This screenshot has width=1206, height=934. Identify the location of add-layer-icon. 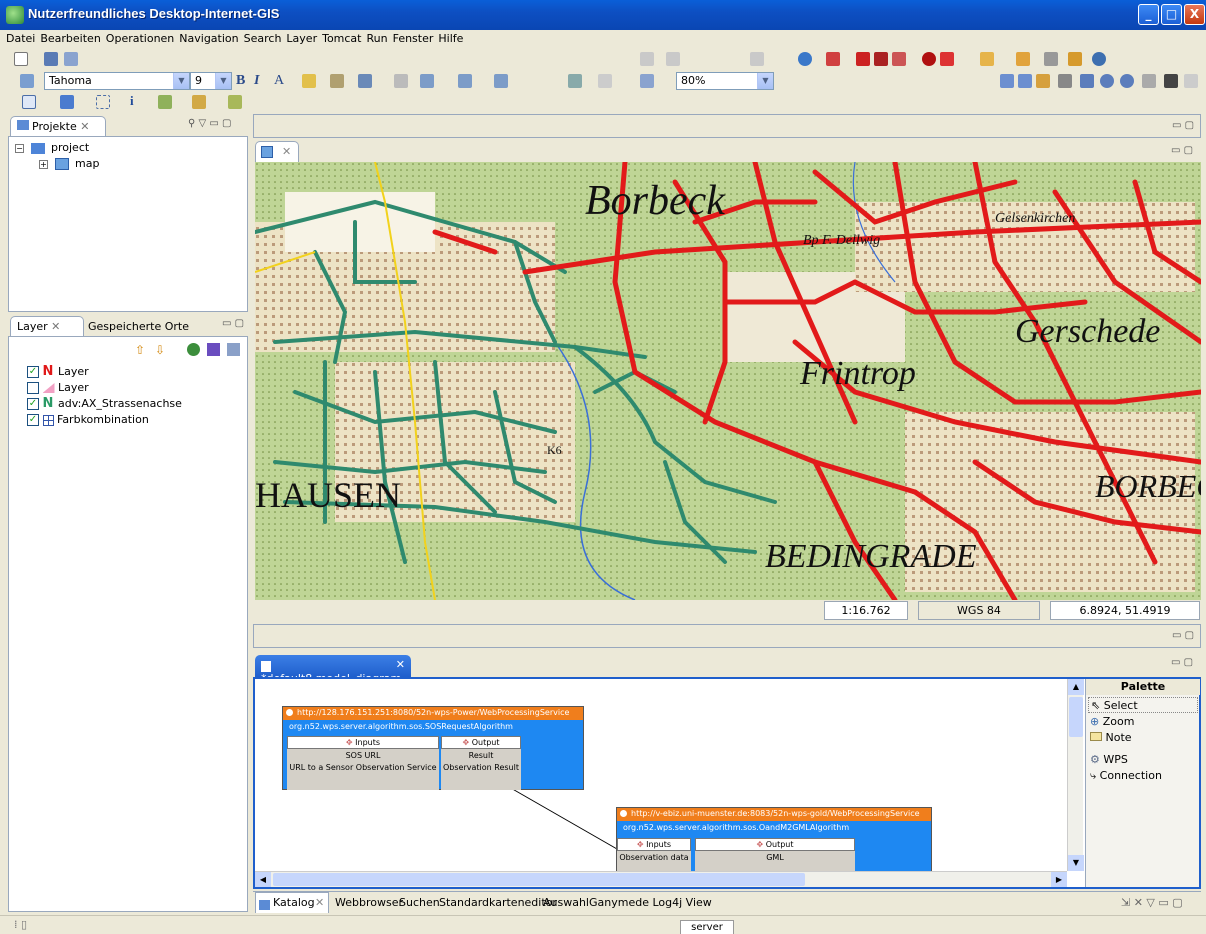
(193, 349).